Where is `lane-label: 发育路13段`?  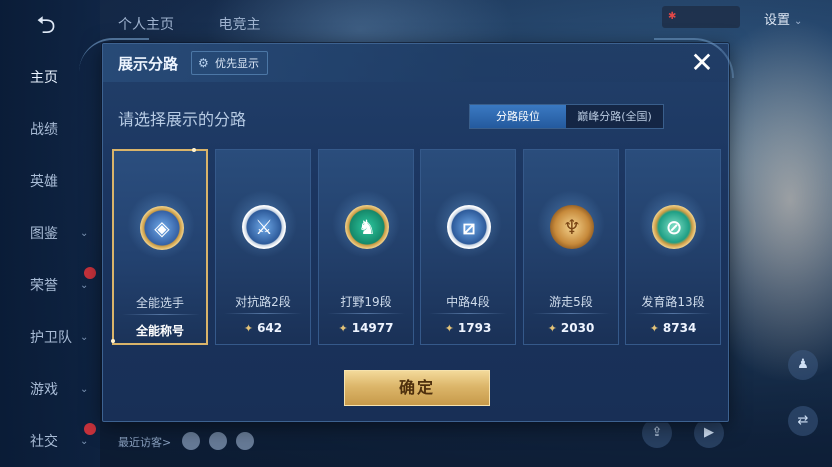
lane-label: 发育路13段 is located at coordinates (673, 302).